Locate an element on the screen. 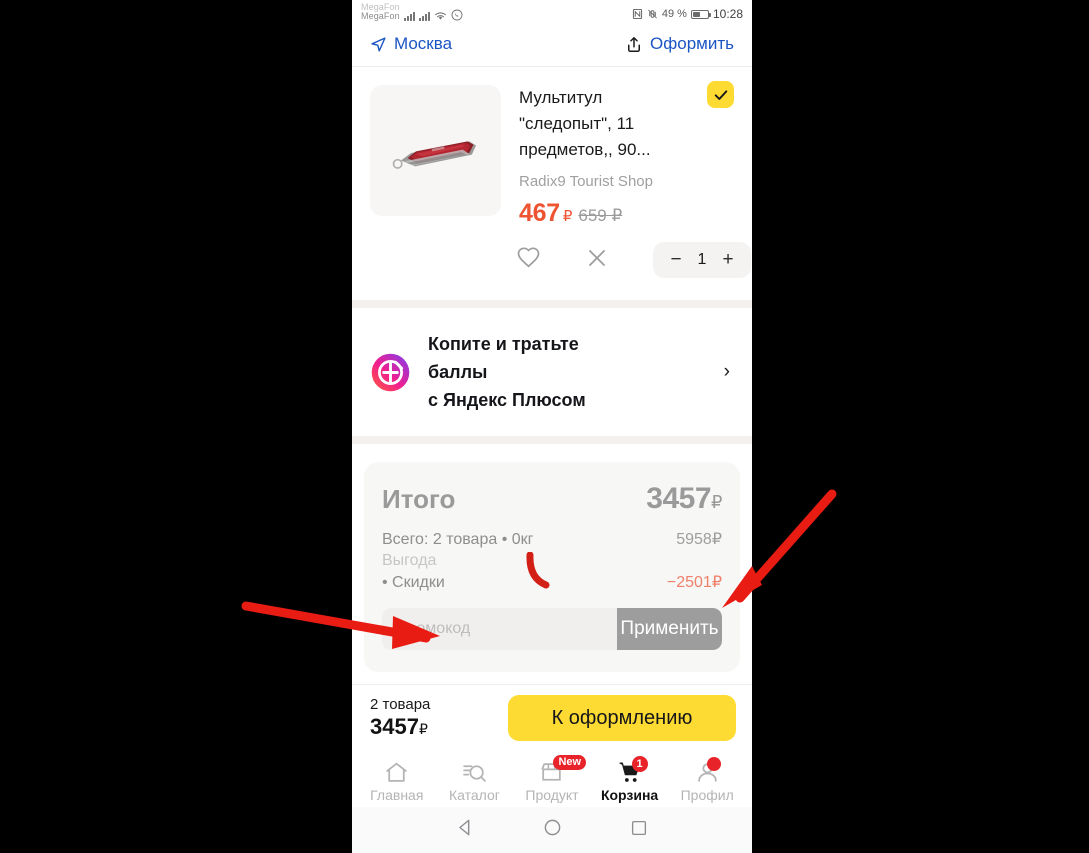 This screenshot has height=853, width=1089. promocode-row: Применить is located at coordinates (552, 629).